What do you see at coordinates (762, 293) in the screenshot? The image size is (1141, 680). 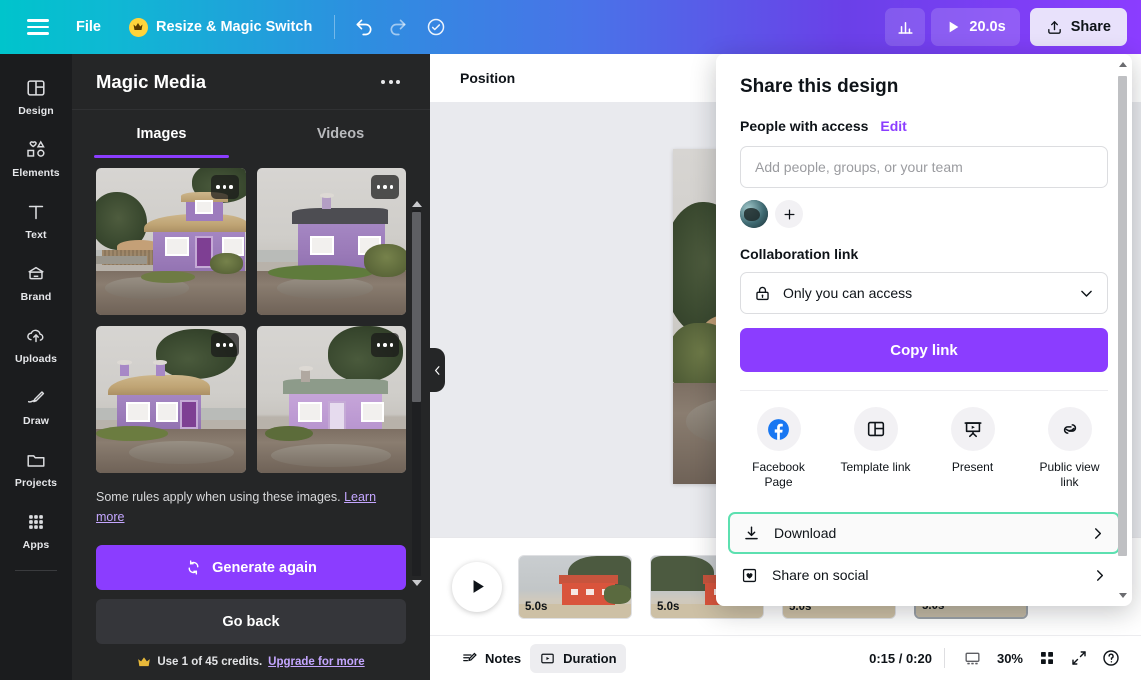 I see `lock-icon` at bounding box center [762, 293].